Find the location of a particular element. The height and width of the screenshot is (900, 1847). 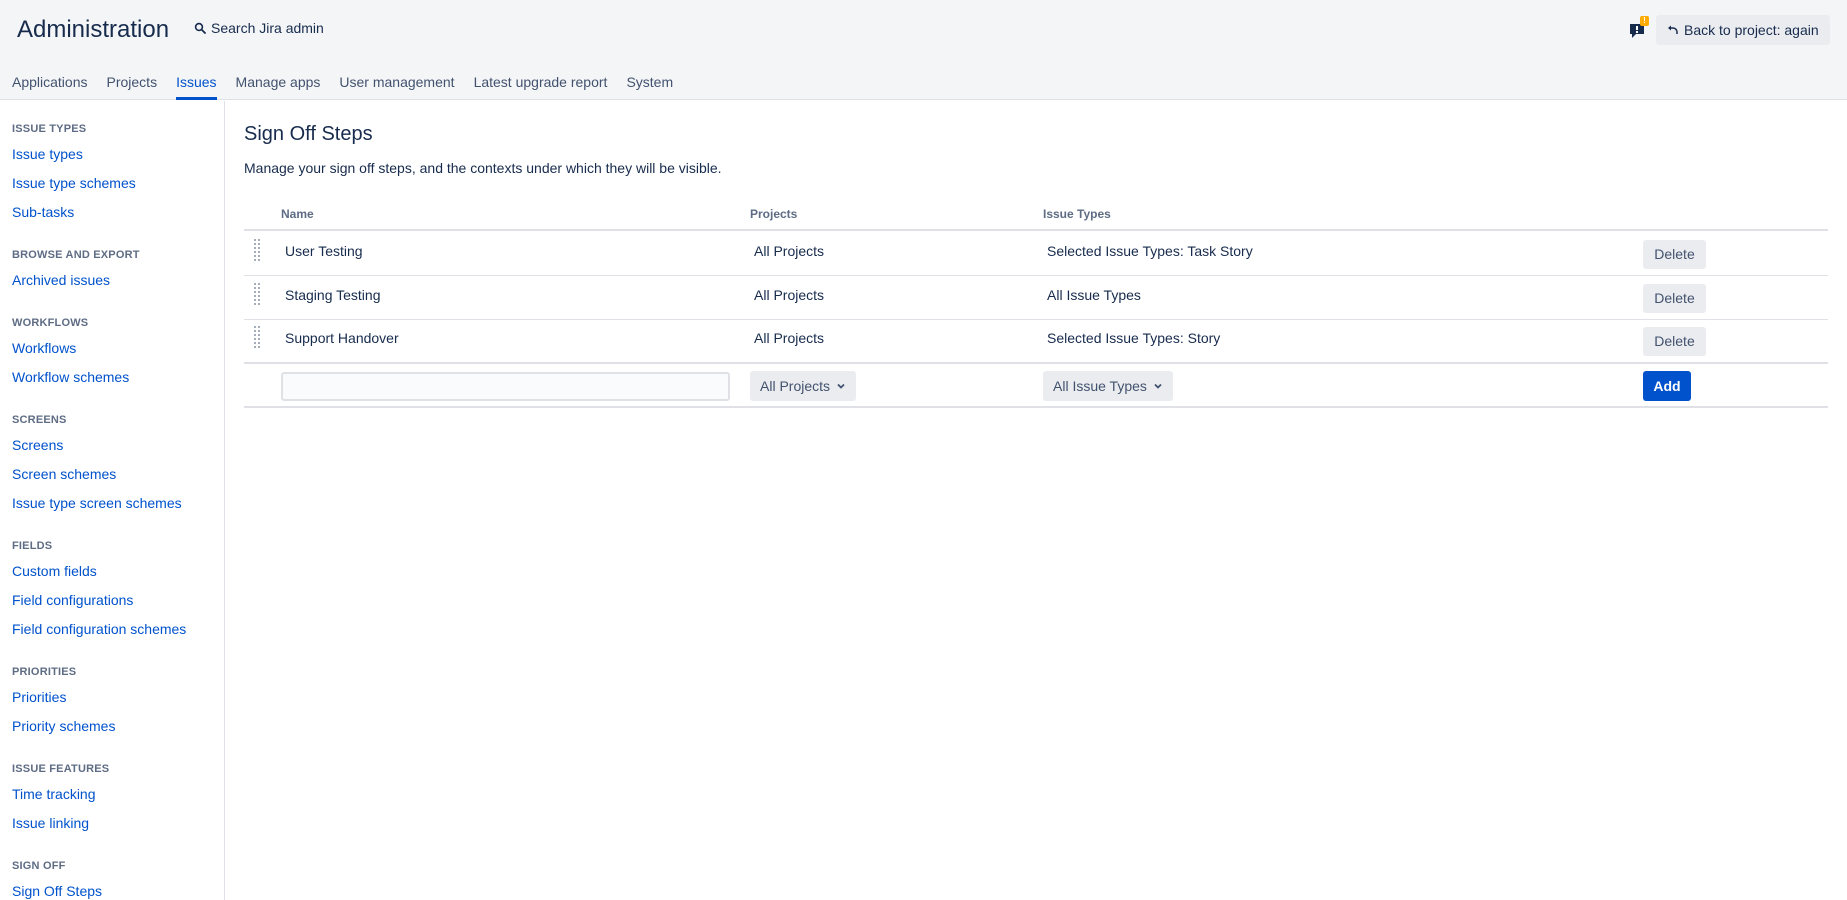

search-label: Search Jira admin is located at coordinates (267, 28).